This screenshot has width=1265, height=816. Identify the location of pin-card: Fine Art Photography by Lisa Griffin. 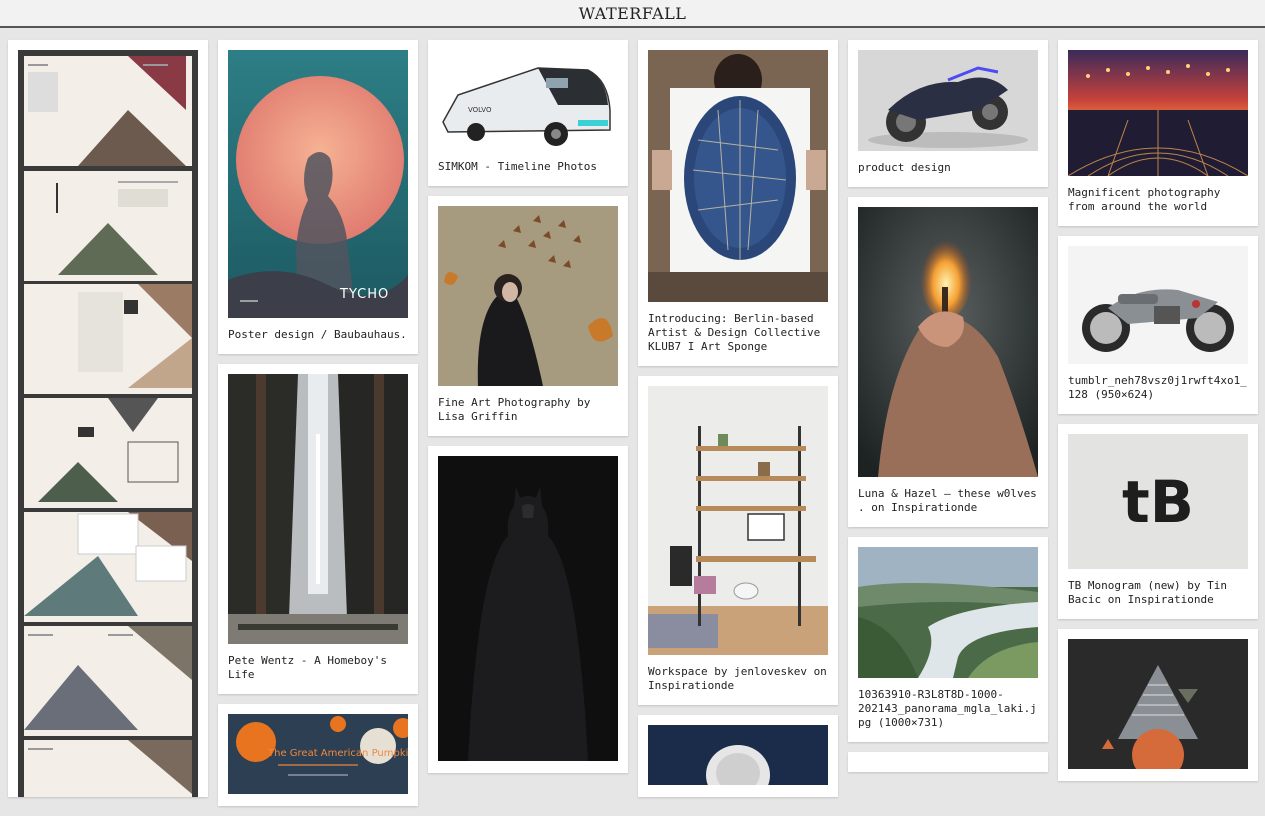
(528, 316).